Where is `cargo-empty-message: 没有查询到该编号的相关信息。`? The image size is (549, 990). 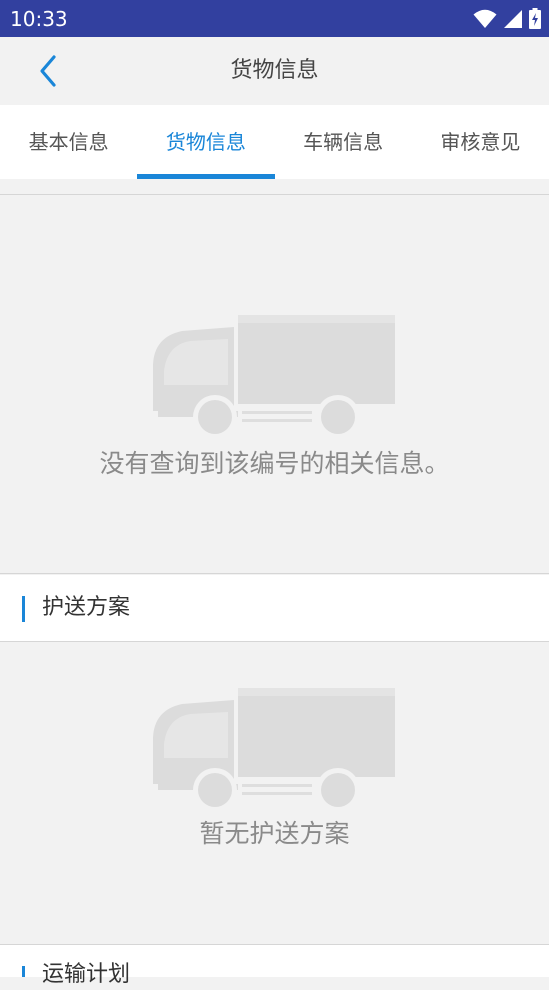
cargo-empty-message: 没有查询到该编号的相关信息。 is located at coordinates (274, 463).